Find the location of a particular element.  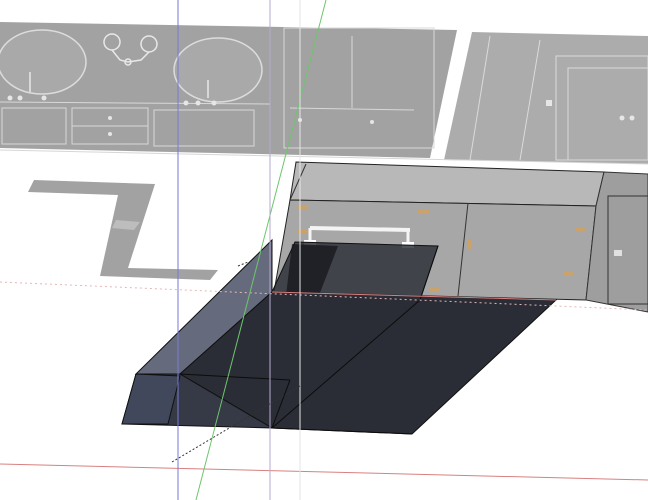

bar-icon is located at coordinates (360, 229).